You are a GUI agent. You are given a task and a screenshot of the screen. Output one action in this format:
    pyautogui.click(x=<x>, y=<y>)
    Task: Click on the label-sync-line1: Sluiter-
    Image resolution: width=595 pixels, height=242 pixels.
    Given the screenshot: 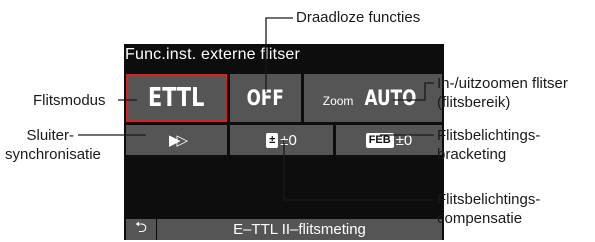 What is the action you would take?
    pyautogui.click(x=50, y=135)
    